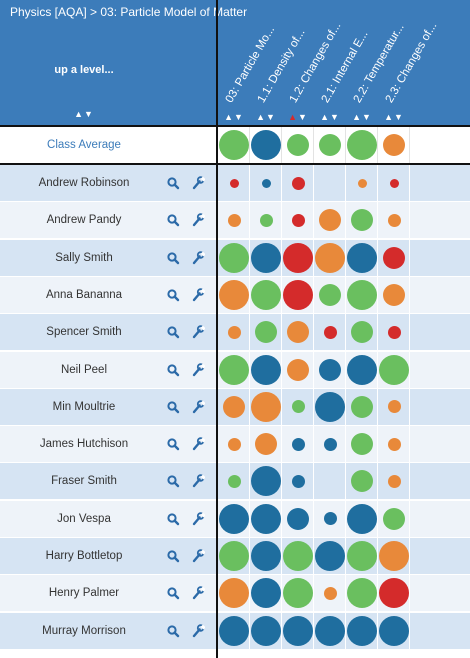 Image resolution: width=470 pixels, height=658 pixels. I want to click on student-name: Sally Smith, so click(84, 258).